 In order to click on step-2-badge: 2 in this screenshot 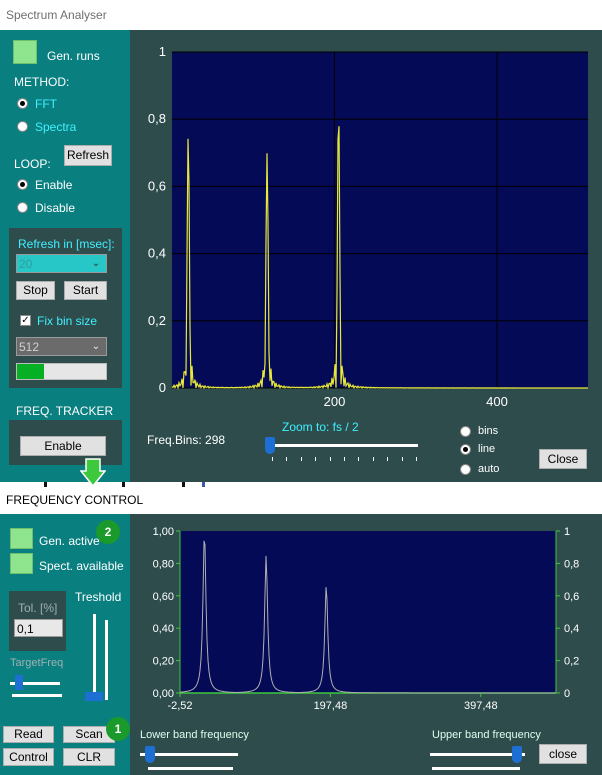, I will do `click(108, 532)`.